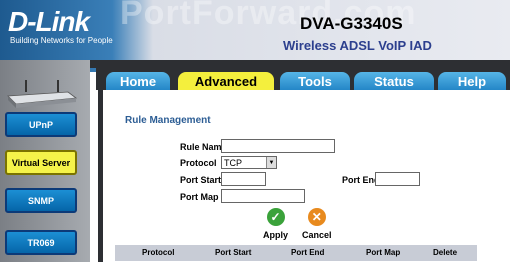  What do you see at coordinates (233, 252) in the screenshot?
I see `column-header: Port Start` at bounding box center [233, 252].